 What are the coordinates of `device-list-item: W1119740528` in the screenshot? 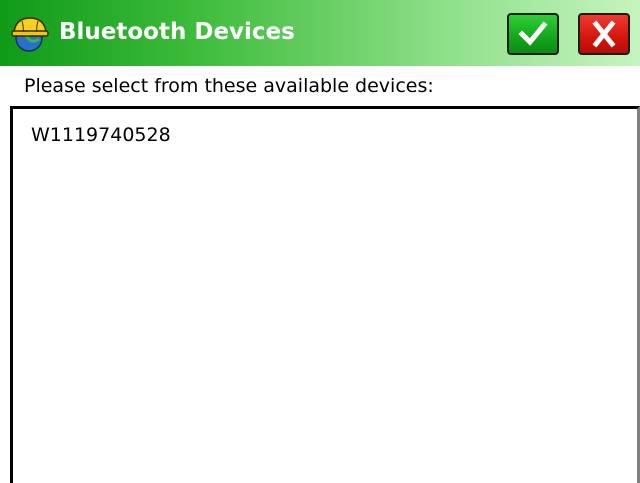 It's located at (101, 135).